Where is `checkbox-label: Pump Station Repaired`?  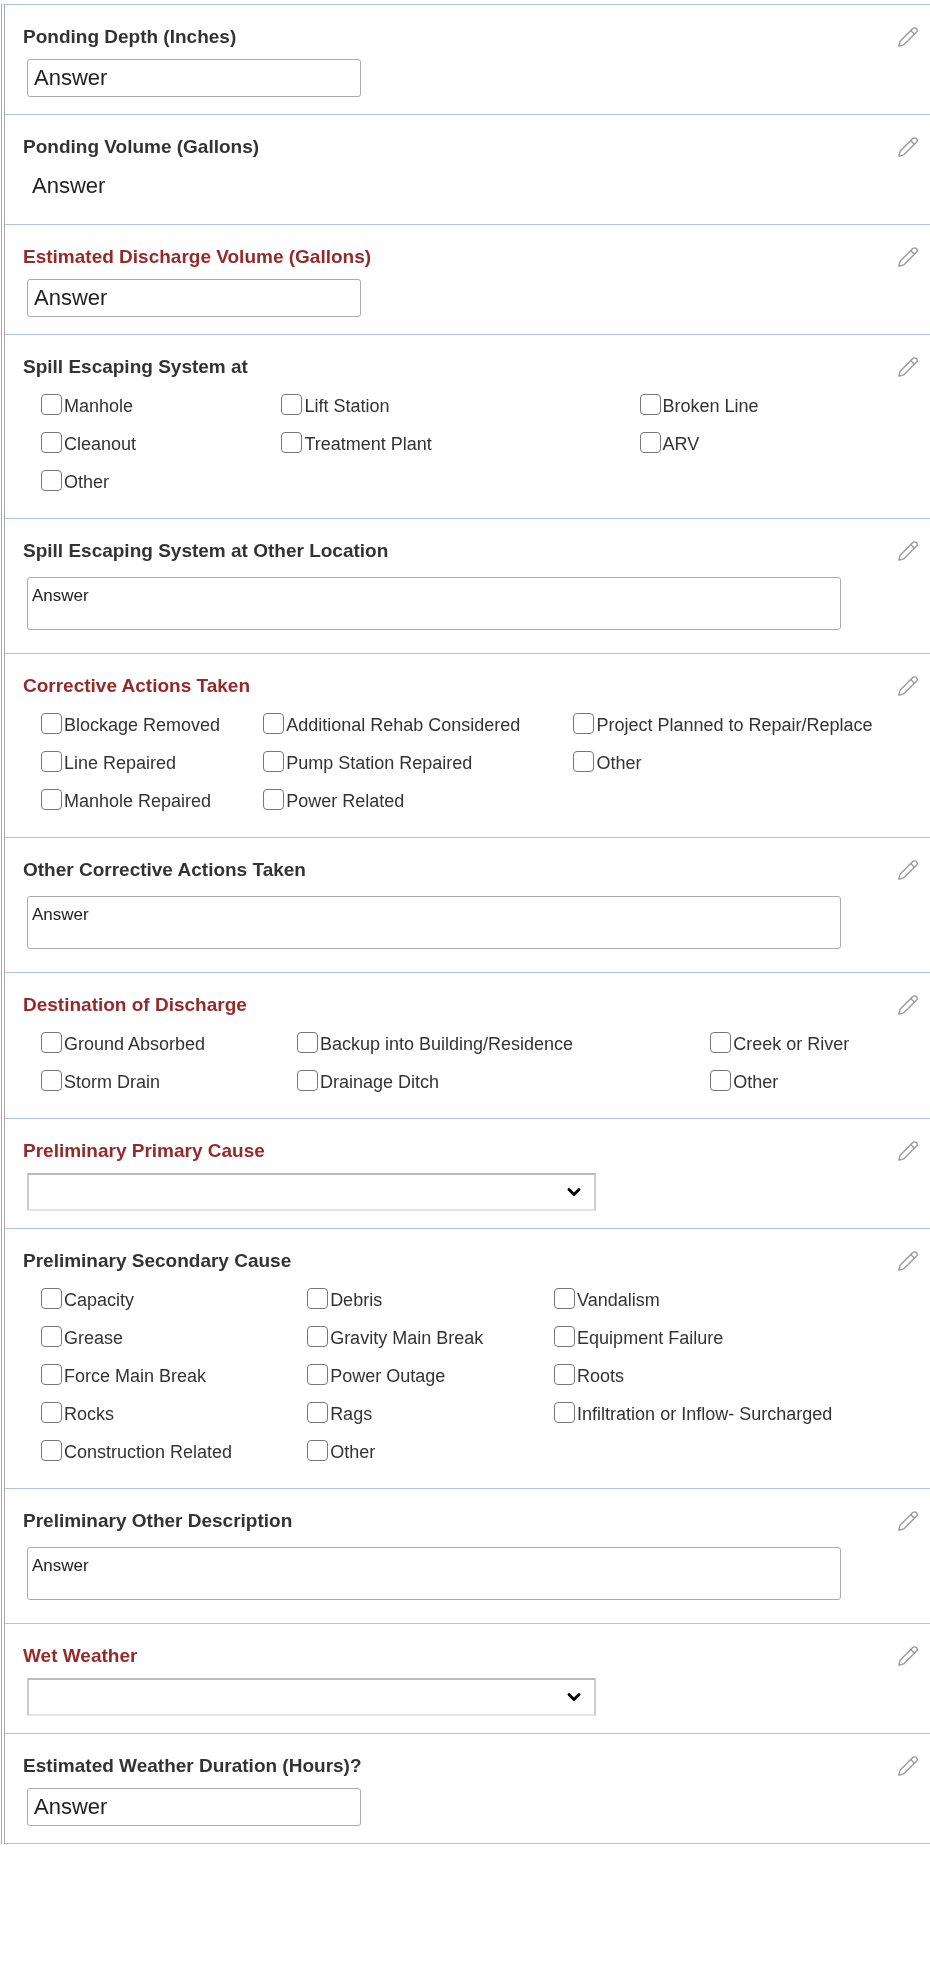 checkbox-label: Pump Station Repaired is located at coordinates (379, 763).